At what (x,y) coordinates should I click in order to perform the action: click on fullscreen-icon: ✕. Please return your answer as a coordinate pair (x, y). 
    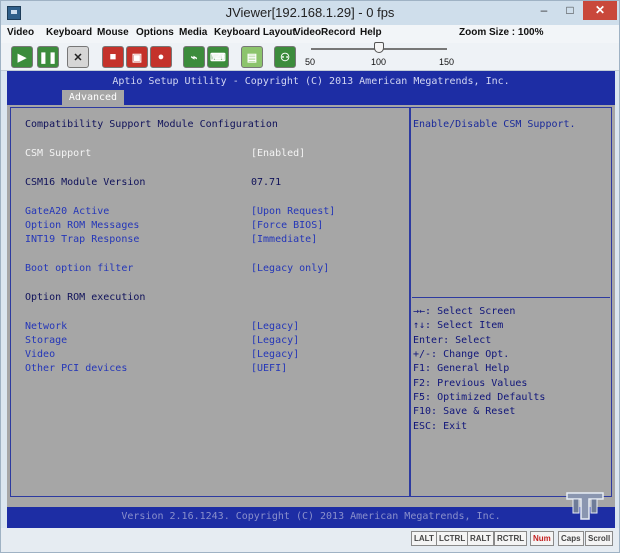
    Looking at the image, I should click on (78, 57).